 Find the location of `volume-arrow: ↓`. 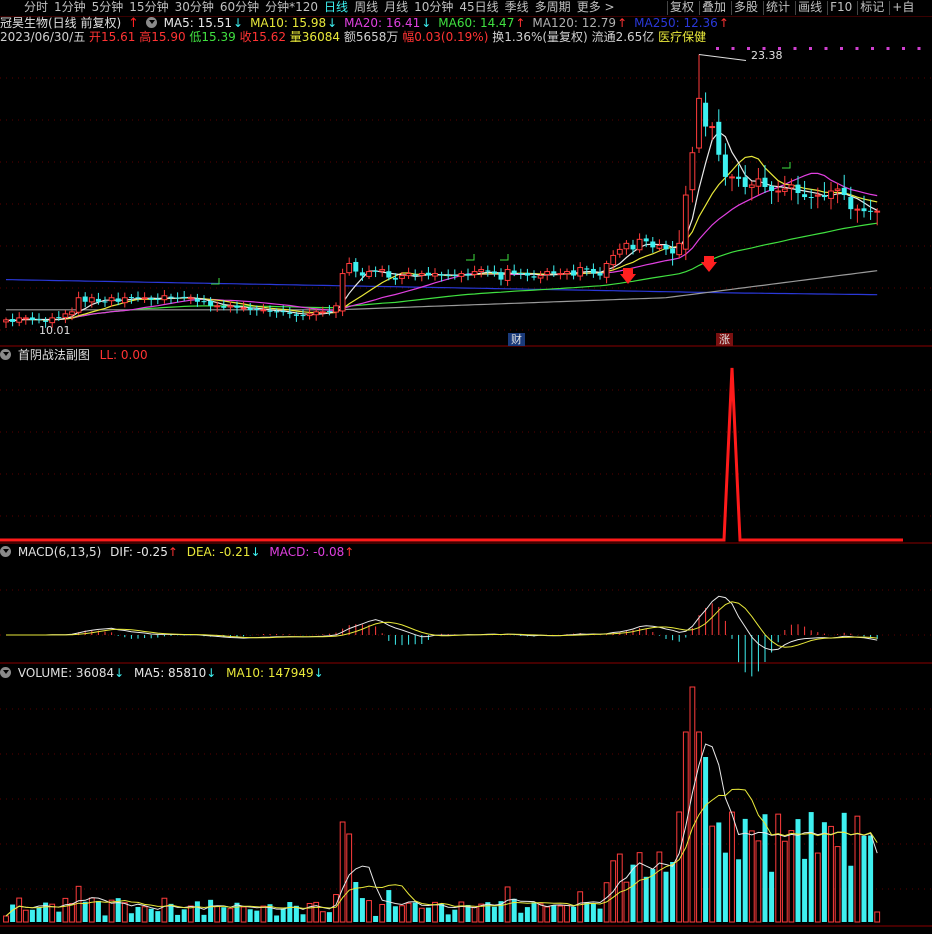

volume-arrow: ↓ is located at coordinates (119, 673).